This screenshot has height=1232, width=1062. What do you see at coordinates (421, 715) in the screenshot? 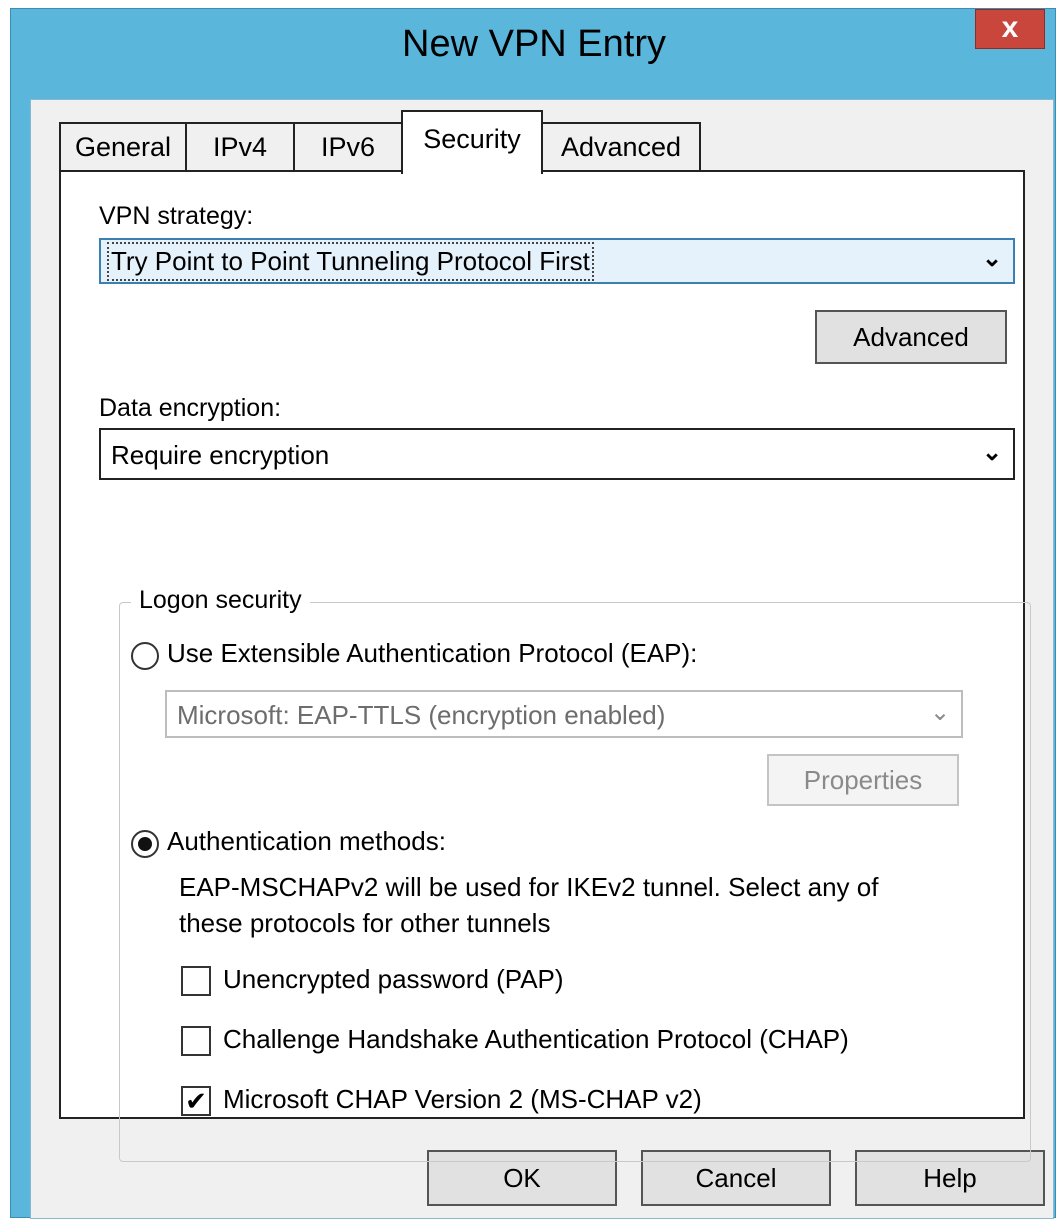
I see `eap-method-value: Microsoft: EAP-TTLS (encryption enabled)` at bounding box center [421, 715].